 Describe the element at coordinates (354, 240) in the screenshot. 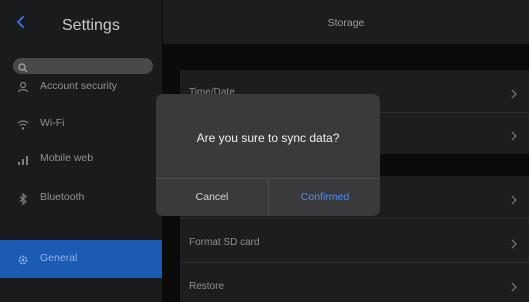

I see `settings-row-format-sd-card: Format SD card` at that location.